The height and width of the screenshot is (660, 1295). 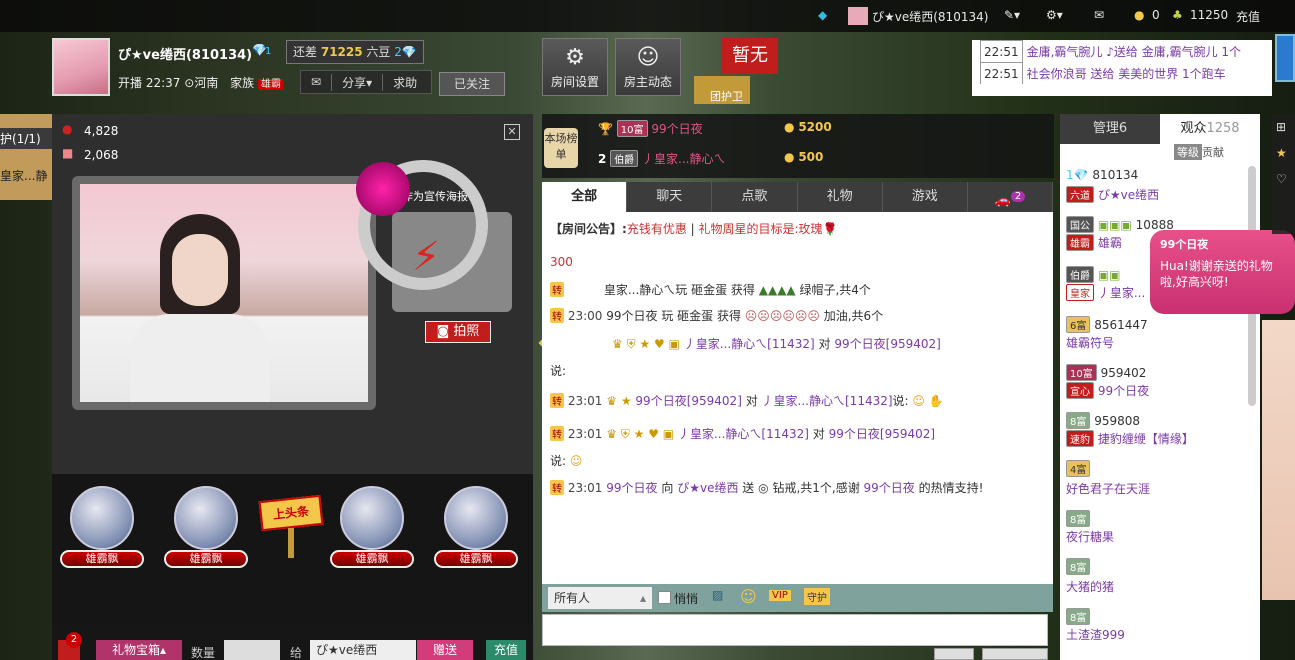 I want to click on tab-chat: 聊天, so click(x=670, y=197).